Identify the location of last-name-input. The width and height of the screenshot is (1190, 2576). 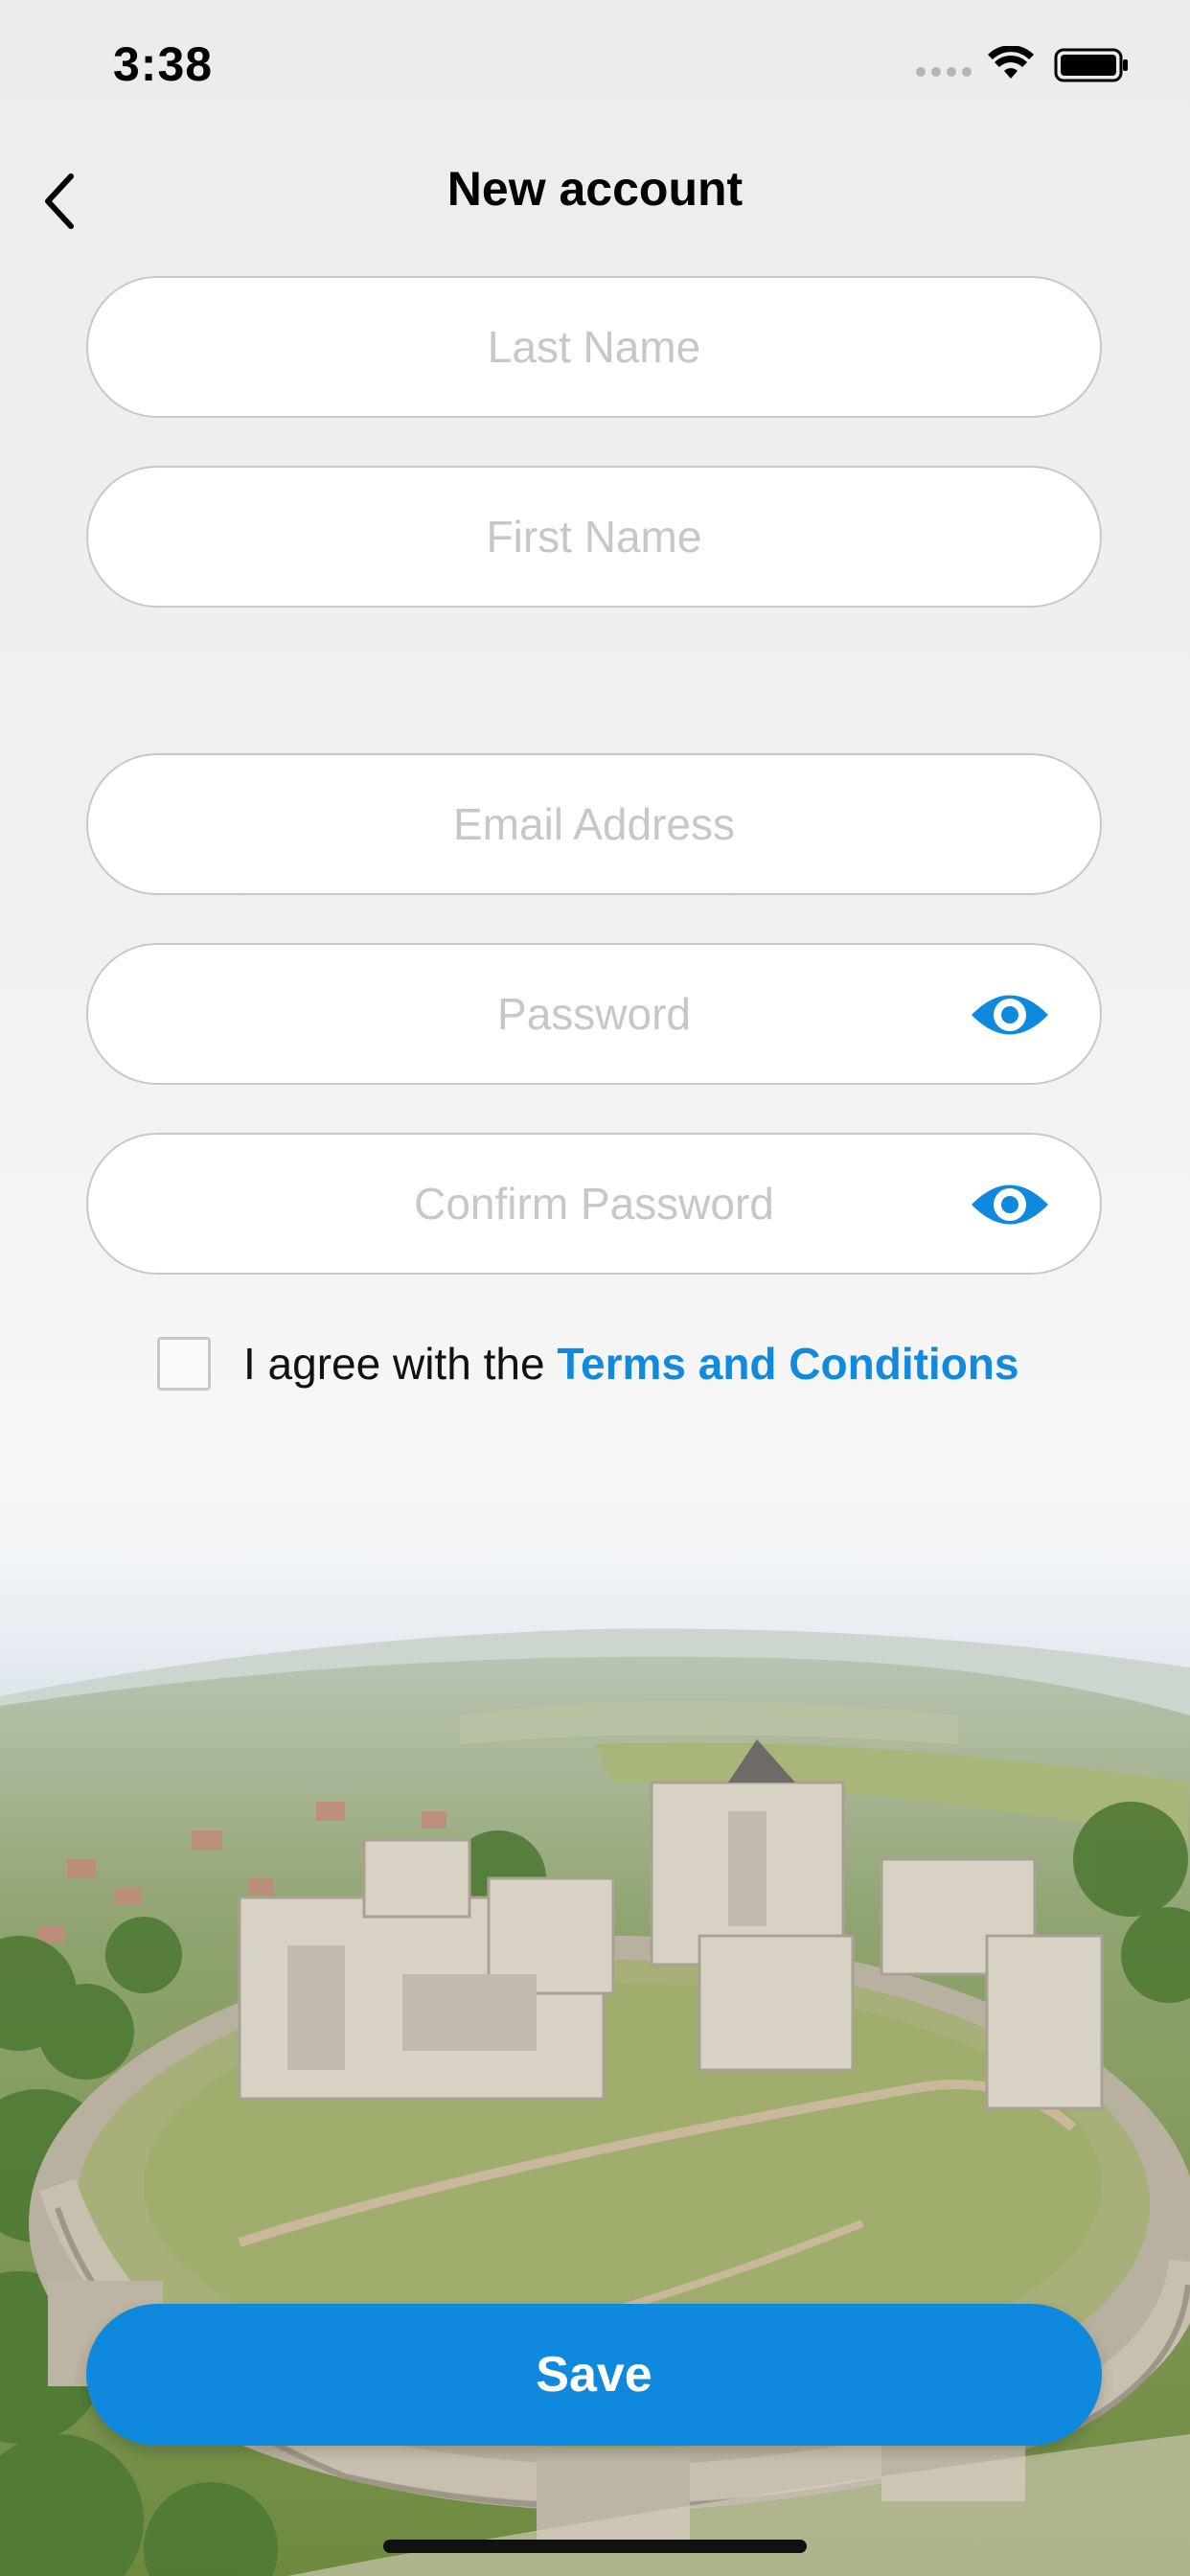
(594, 347).